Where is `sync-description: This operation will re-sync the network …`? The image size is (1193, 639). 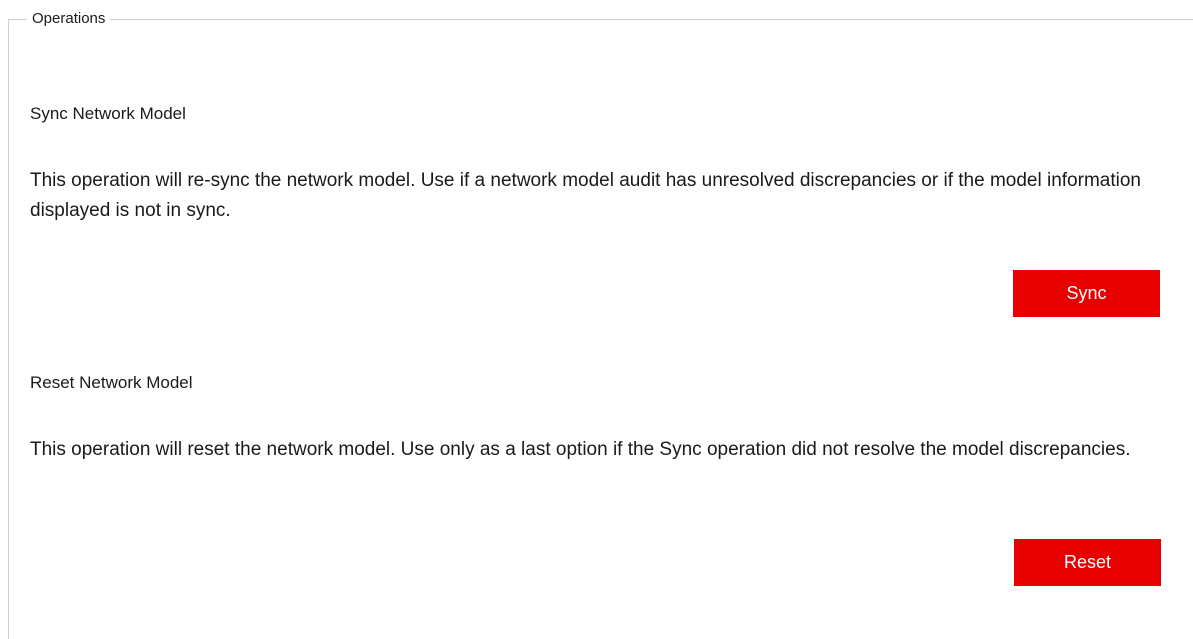
sync-description: This operation will re-sync the network … is located at coordinates (585, 195).